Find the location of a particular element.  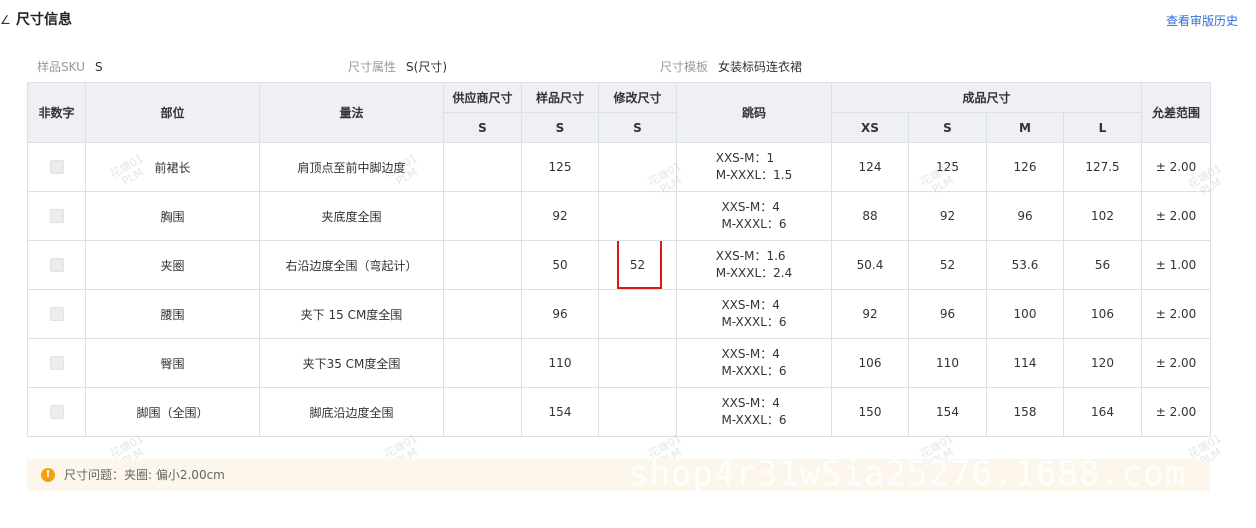

subheader-modified-s: S is located at coordinates (637, 127).